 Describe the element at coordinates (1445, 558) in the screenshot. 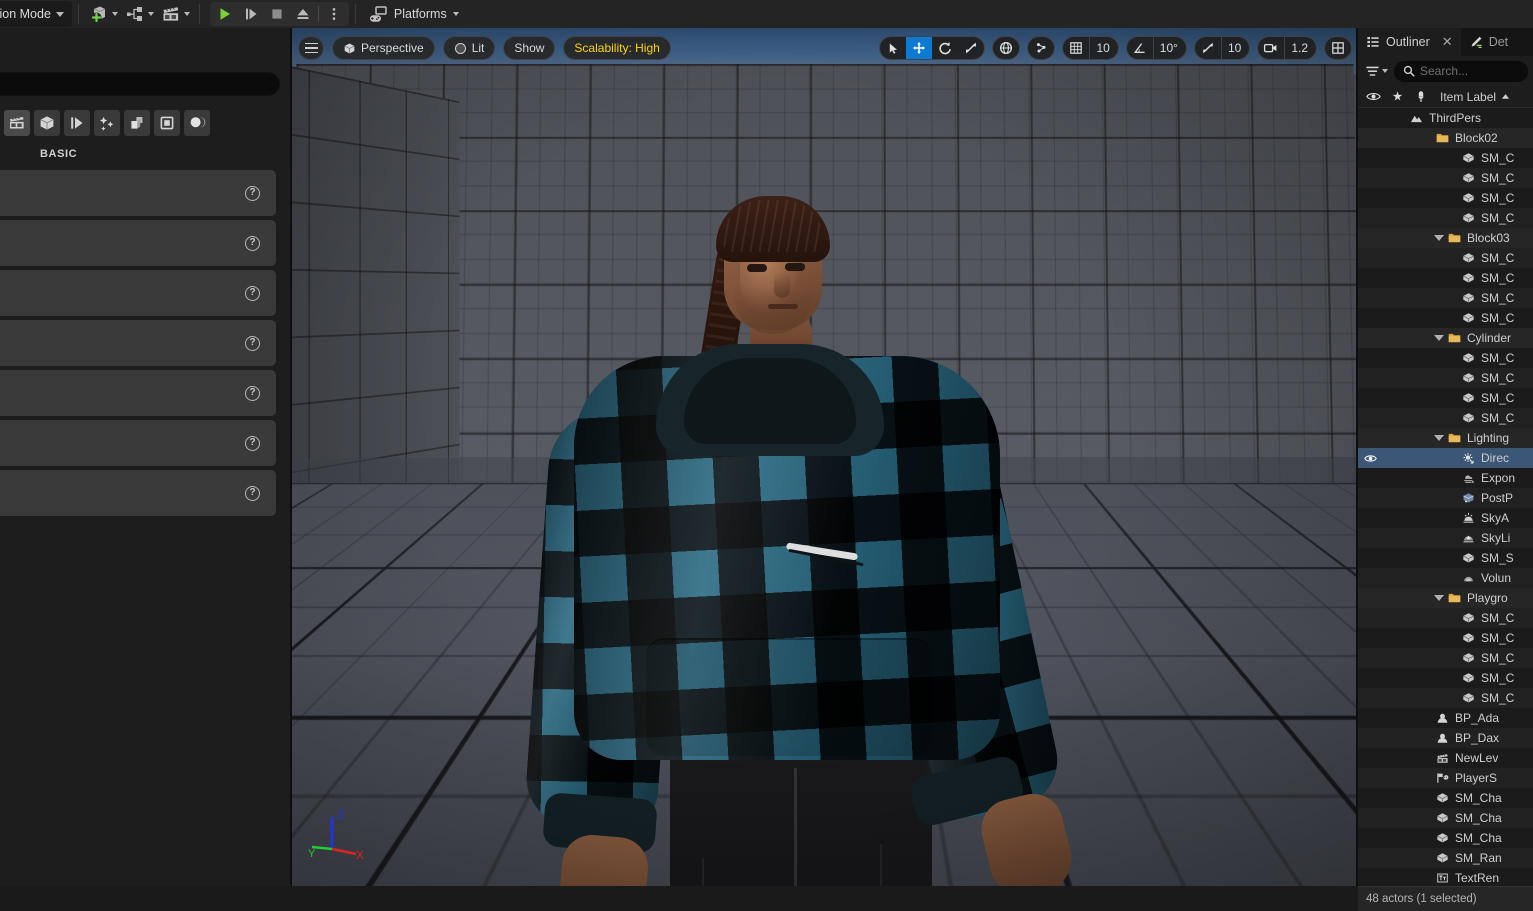

I see `outliner-row: SM_S` at that location.